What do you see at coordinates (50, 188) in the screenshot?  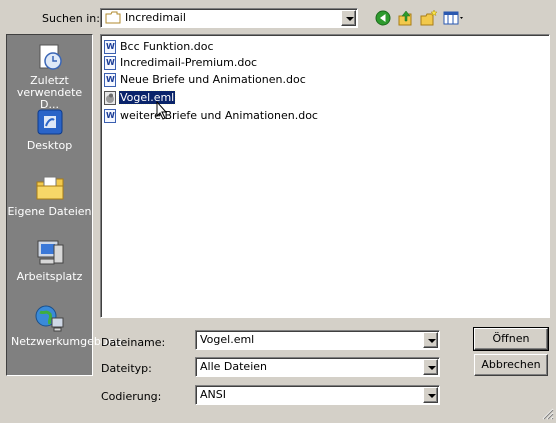 I see `my-documents-icon` at bounding box center [50, 188].